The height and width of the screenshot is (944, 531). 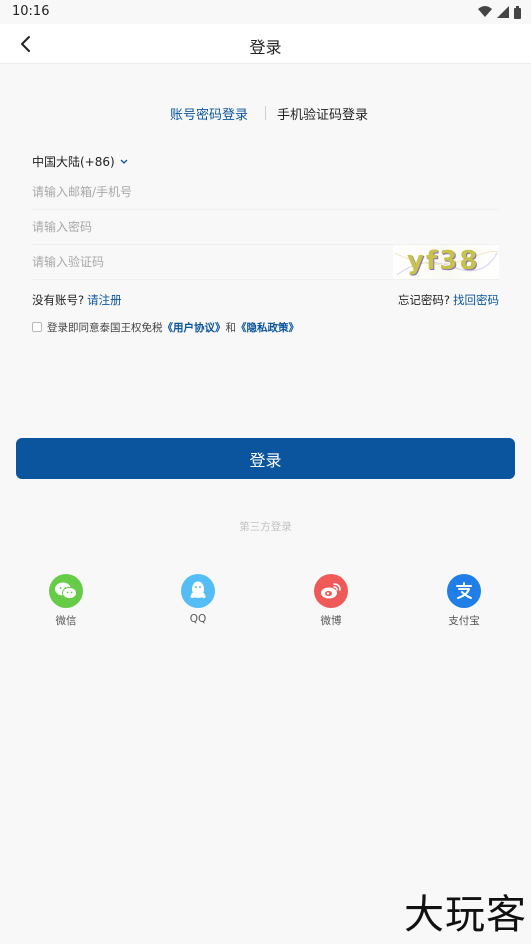 I want to click on weibo-icon, so click(x=331, y=591).